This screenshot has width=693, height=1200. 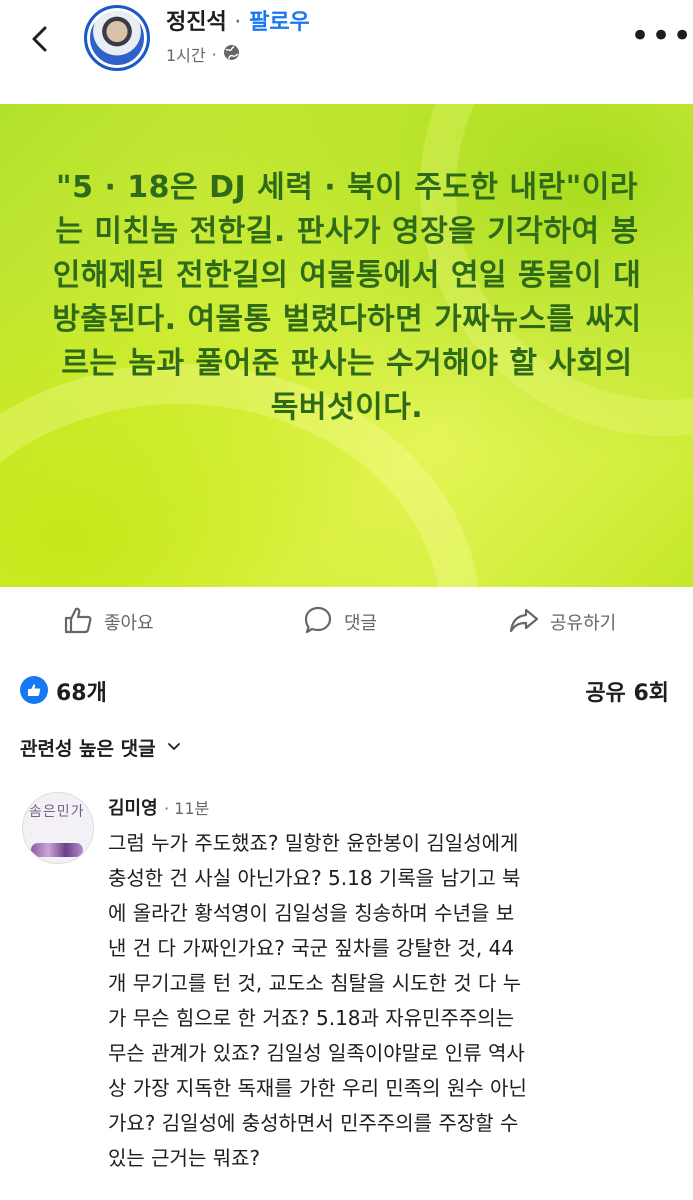 What do you see at coordinates (627, 691) in the screenshot?
I see `share-count: 공유 6회` at bounding box center [627, 691].